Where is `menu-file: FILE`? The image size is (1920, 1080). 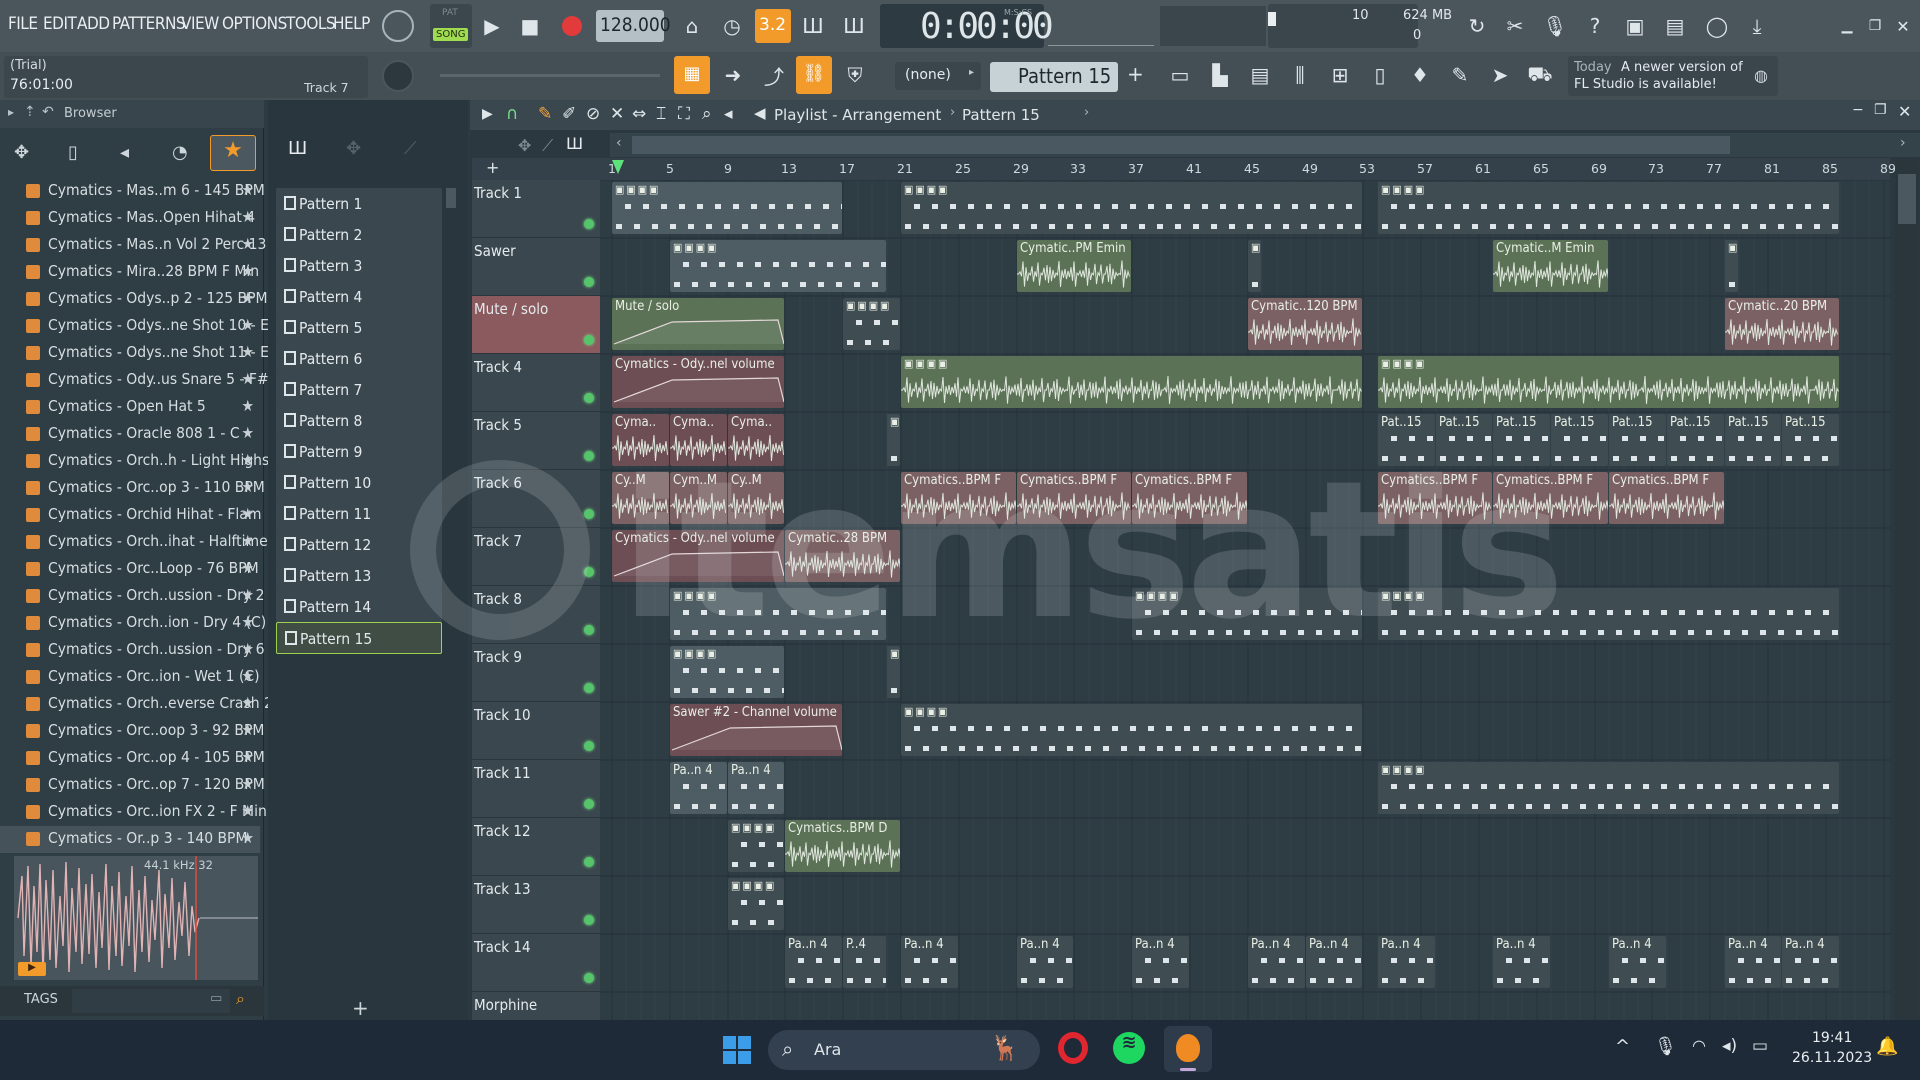
menu-file: FILE is located at coordinates (23, 24).